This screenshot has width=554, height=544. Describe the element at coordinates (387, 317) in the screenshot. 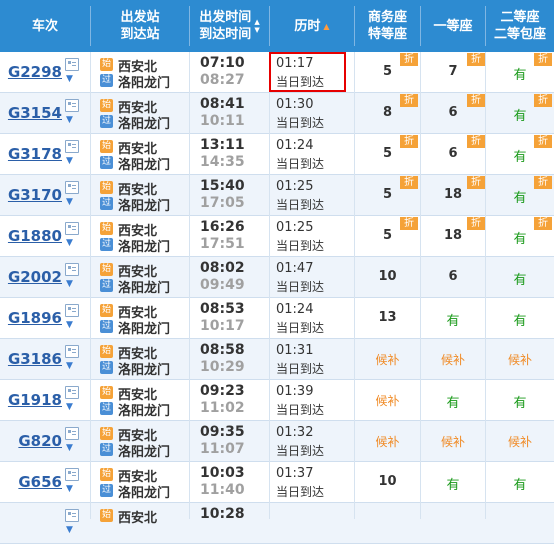

I see `business-seat-availability: 13` at that location.